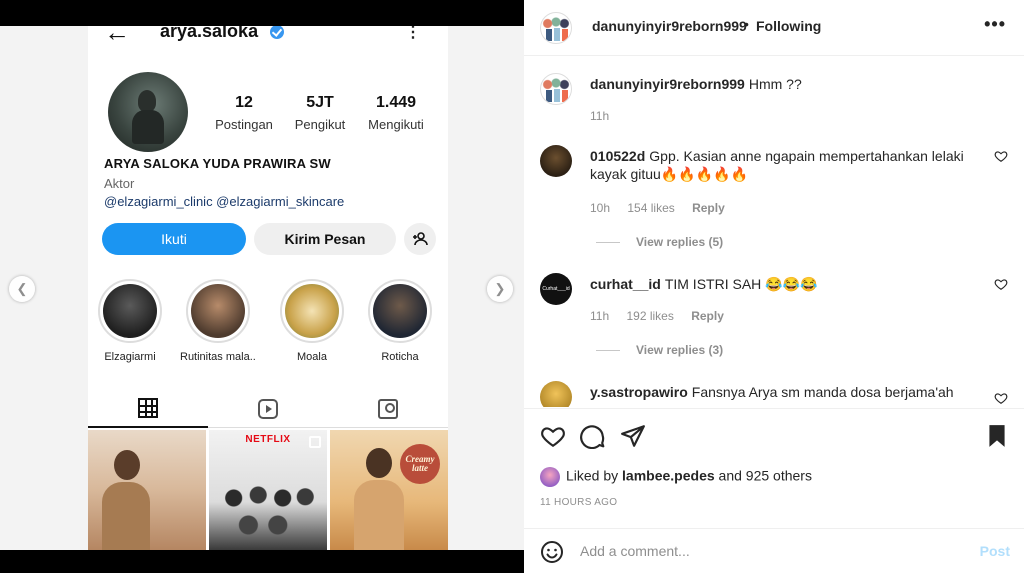 The height and width of the screenshot is (573, 1024). I want to click on liked-by-suffix: and 925 others, so click(765, 476).